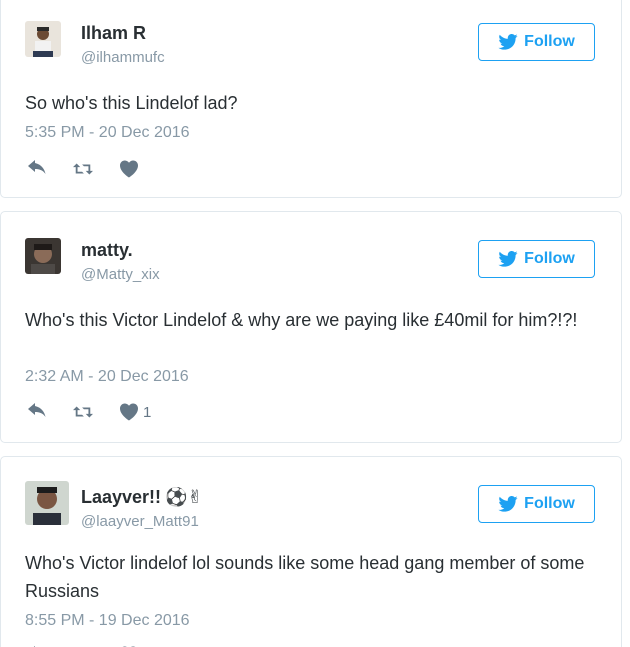  Describe the element at coordinates (140, 521) in the screenshot. I see `user-handle: @laayver_Matt91` at that location.